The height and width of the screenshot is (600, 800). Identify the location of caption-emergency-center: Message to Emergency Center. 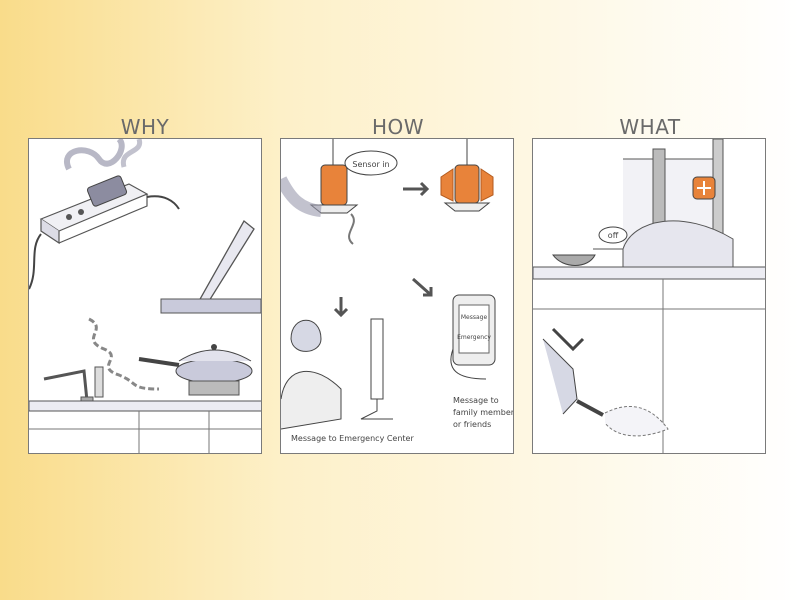
(352, 438).